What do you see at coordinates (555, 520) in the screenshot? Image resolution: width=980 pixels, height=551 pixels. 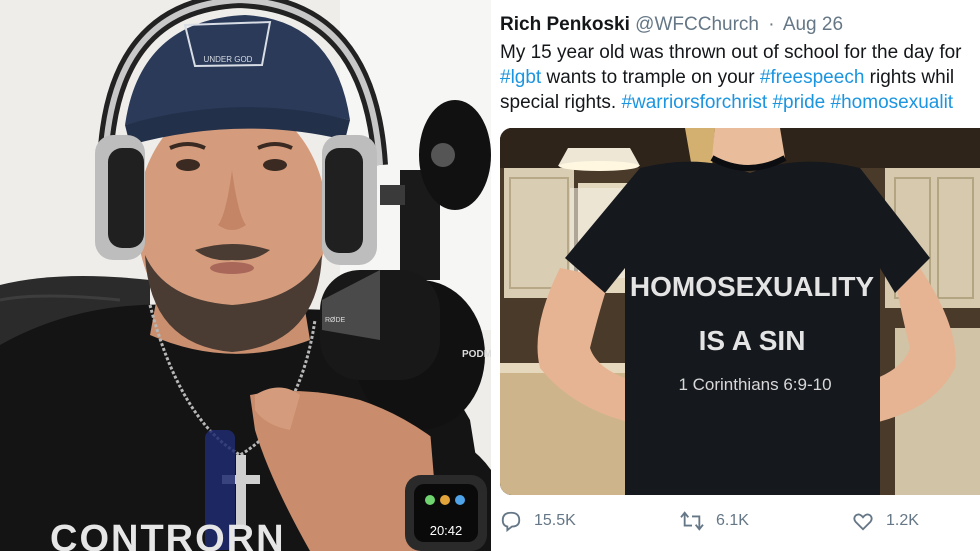 I see `reply-count: 15.5K` at bounding box center [555, 520].